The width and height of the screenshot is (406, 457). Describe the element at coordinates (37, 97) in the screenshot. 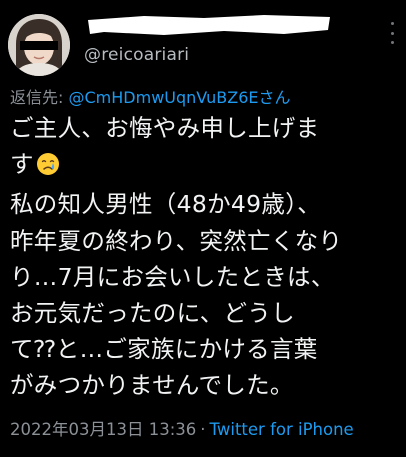

I see `reply-prefix: 返信先:` at that location.